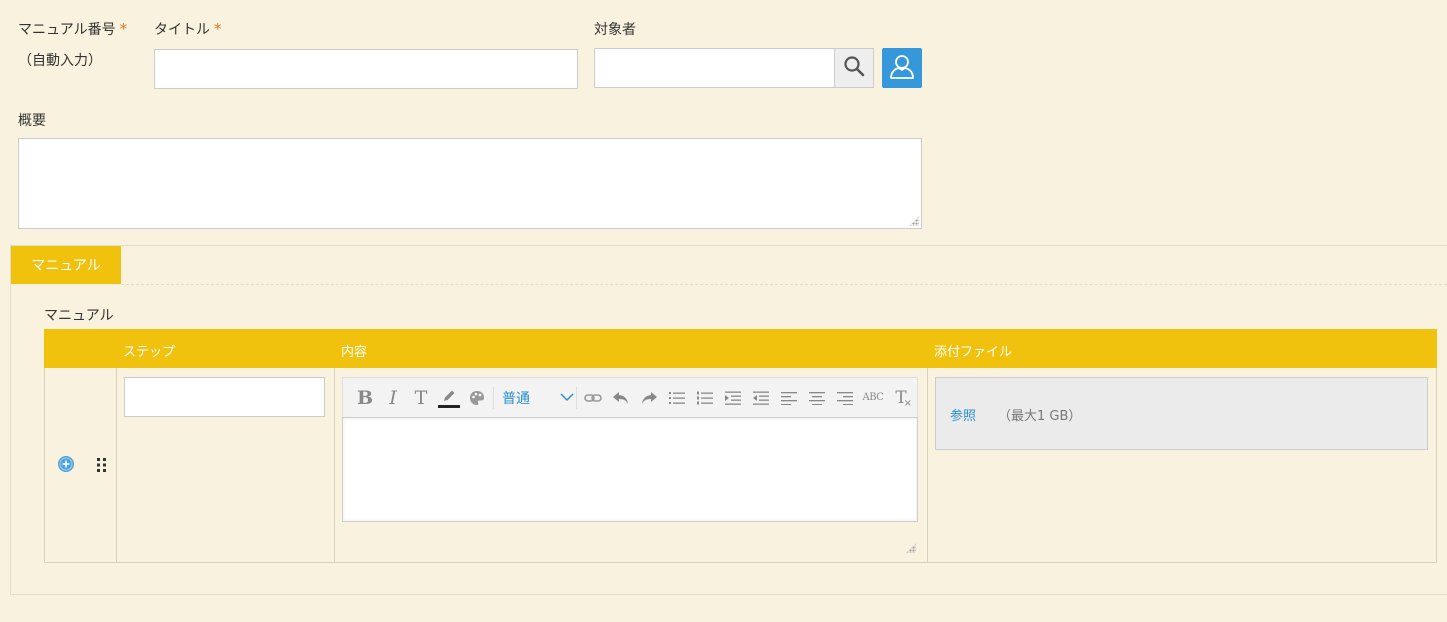  What do you see at coordinates (393, 398) in the screenshot?
I see `italic-icon: I` at bounding box center [393, 398].